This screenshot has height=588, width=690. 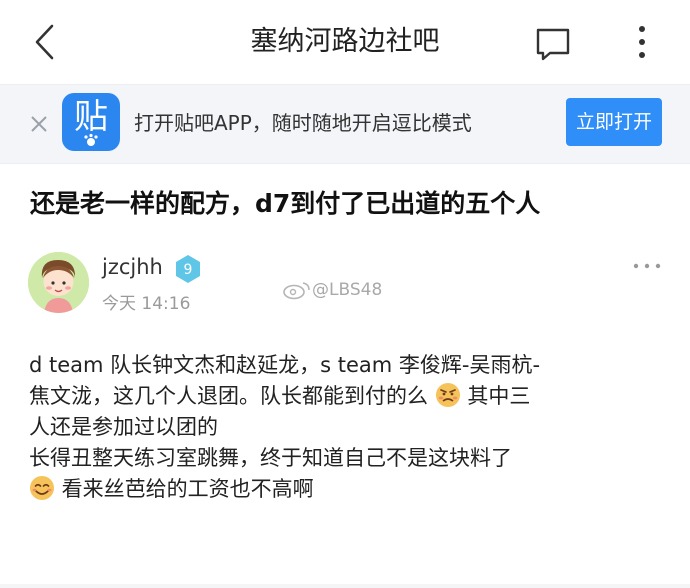 What do you see at coordinates (46, 42) in the screenshot?
I see `back-arrow-icon` at bounding box center [46, 42].